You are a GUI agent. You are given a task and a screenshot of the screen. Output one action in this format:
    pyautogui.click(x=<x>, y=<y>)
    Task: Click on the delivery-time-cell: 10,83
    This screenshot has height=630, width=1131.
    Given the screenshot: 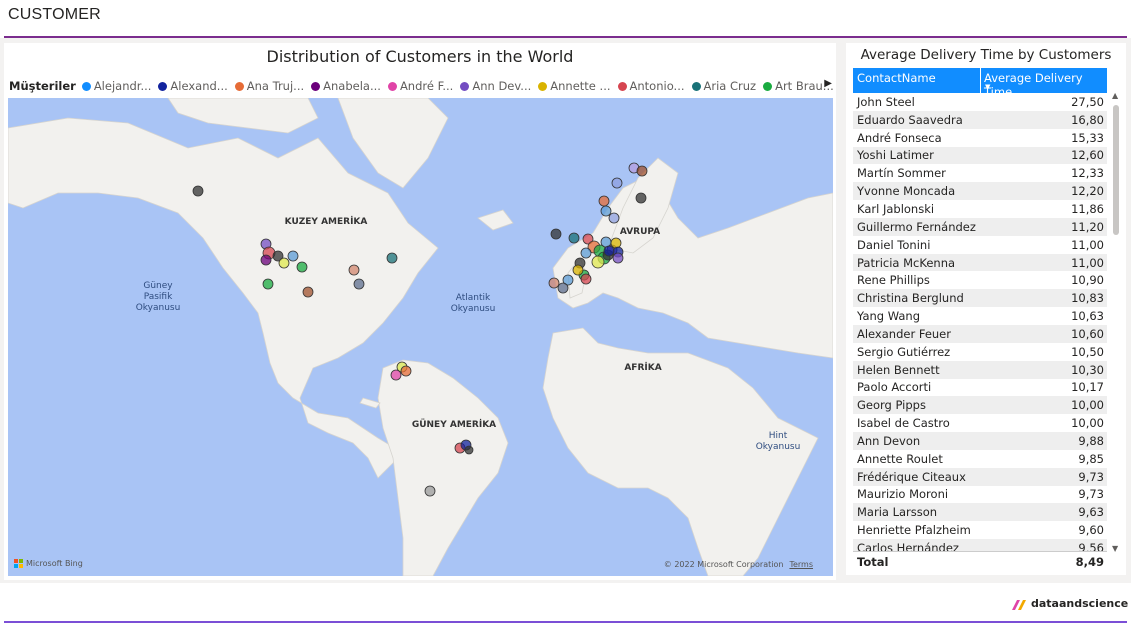 What is the action you would take?
    pyautogui.click(x=1087, y=298)
    